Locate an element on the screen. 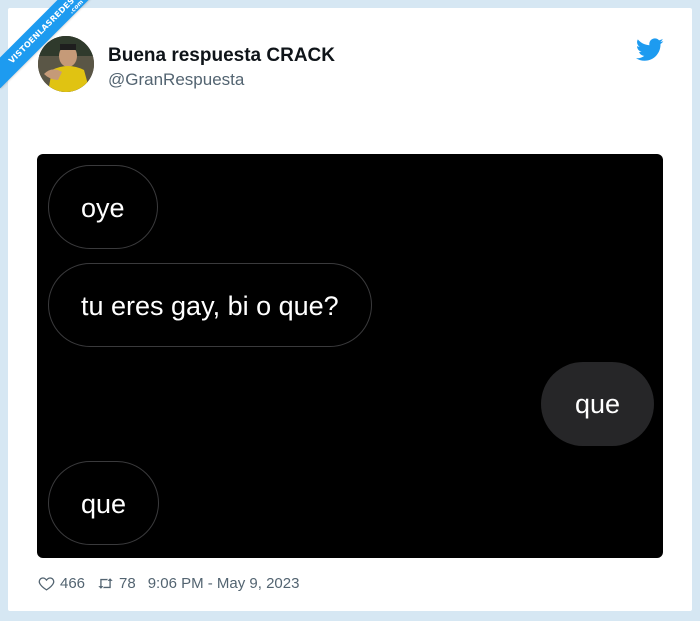  message-bubble-received: que is located at coordinates (104, 503).